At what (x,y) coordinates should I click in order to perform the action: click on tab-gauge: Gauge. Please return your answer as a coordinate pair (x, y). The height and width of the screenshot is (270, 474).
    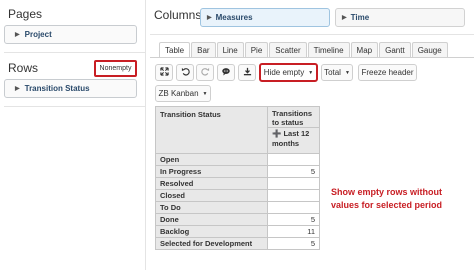
    Looking at the image, I should click on (429, 49).